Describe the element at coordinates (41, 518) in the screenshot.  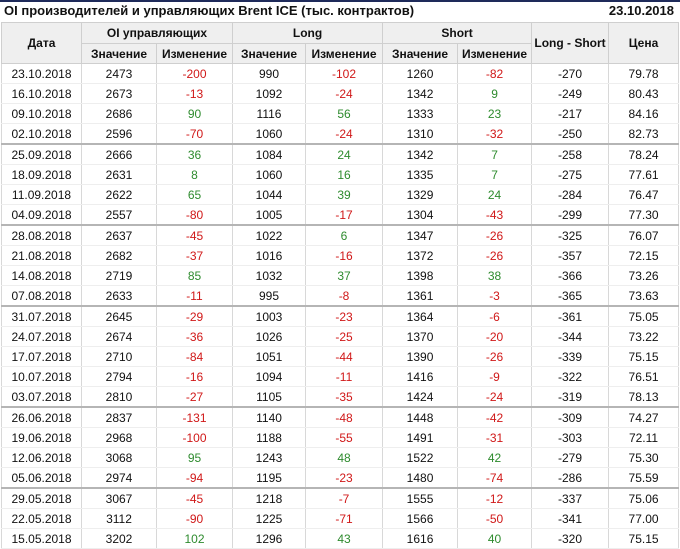
I see `date-cell: 22.05.2018` at that location.